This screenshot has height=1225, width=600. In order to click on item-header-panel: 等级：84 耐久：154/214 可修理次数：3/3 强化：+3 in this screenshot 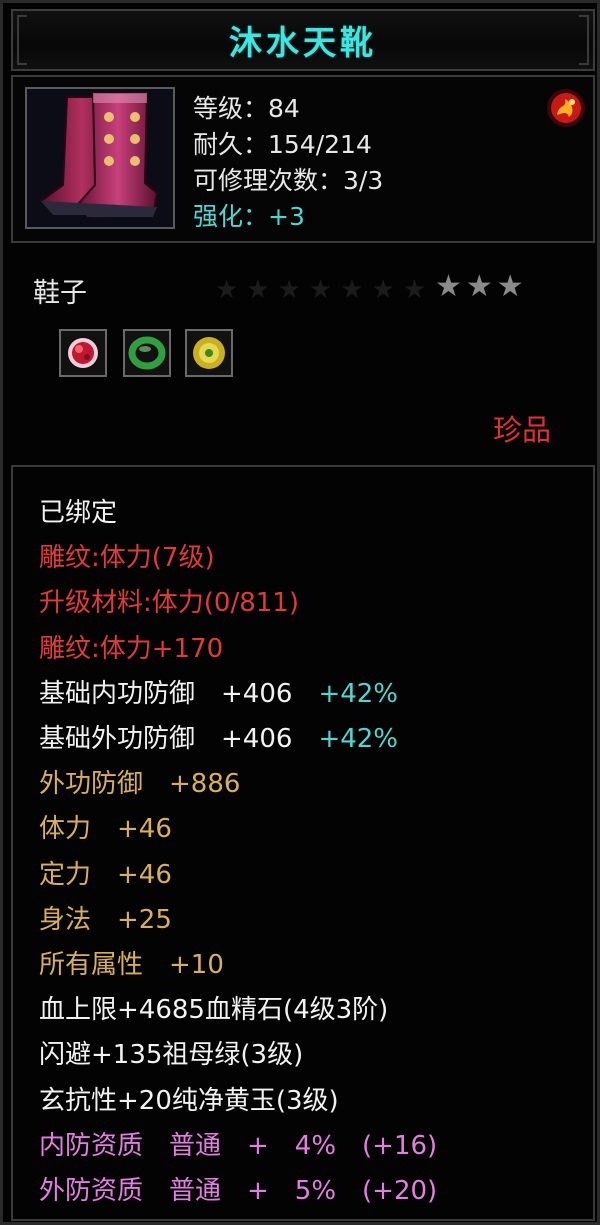, I will do `click(303, 159)`.